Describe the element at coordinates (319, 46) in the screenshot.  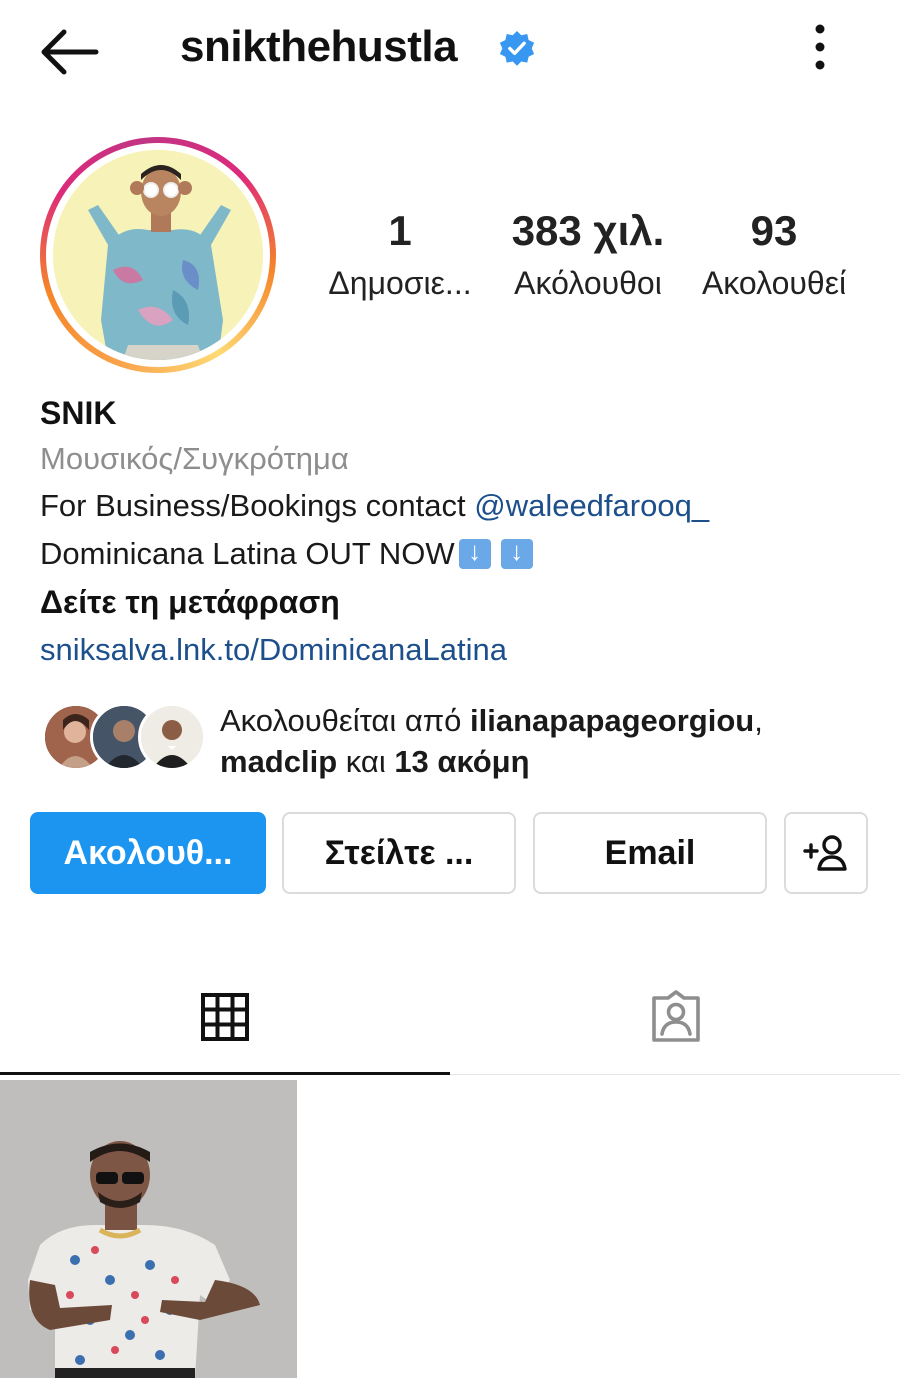
I see `profile-username: snikthehustla` at that location.